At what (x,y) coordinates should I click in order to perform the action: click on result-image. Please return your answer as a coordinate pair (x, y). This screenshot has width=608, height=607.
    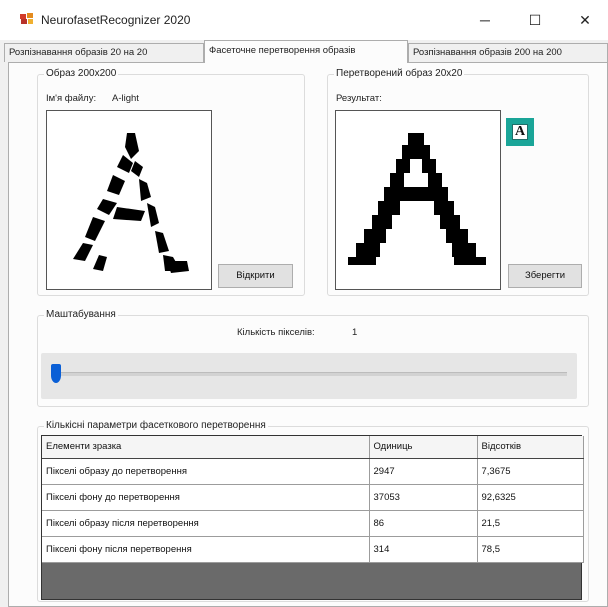
    Looking at the image, I should click on (418, 200).